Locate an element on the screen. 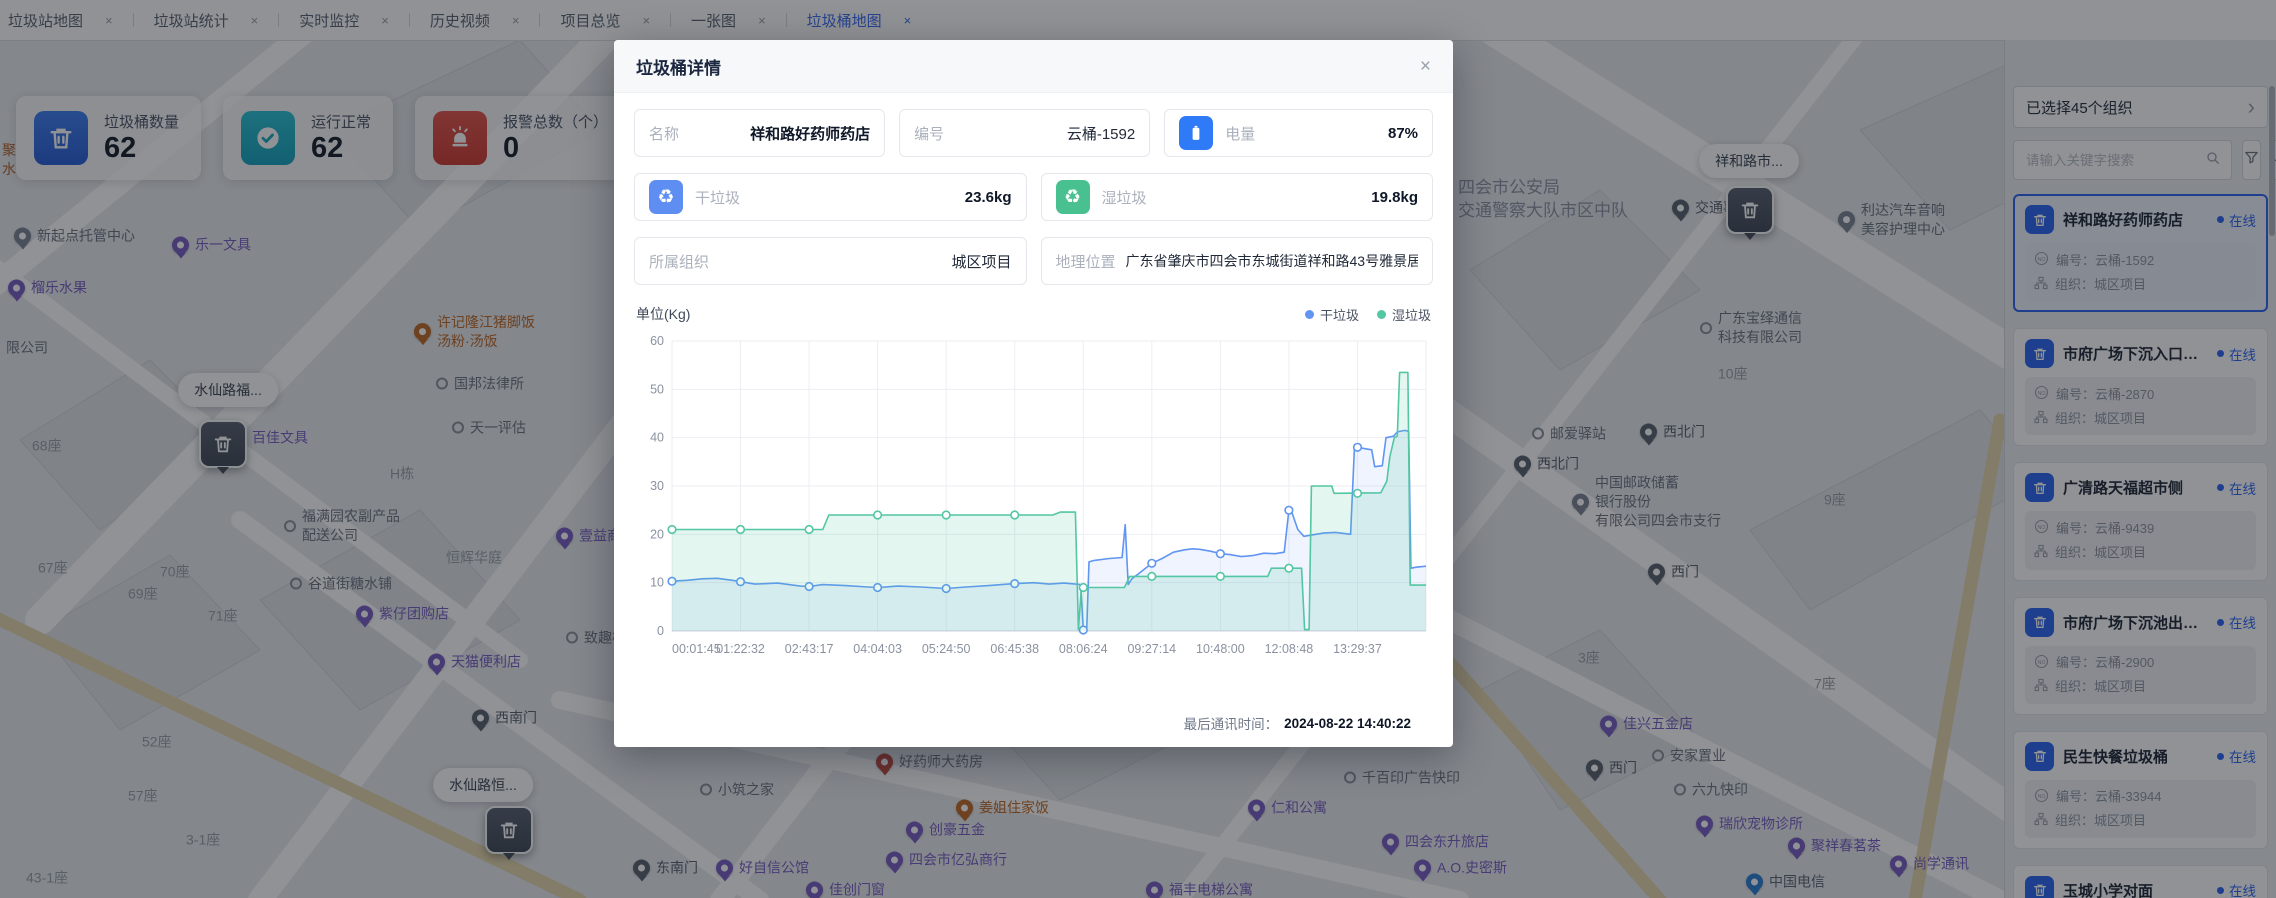 The image size is (2276, 898). svg-text: 01:22:32 is located at coordinates (740, 649).